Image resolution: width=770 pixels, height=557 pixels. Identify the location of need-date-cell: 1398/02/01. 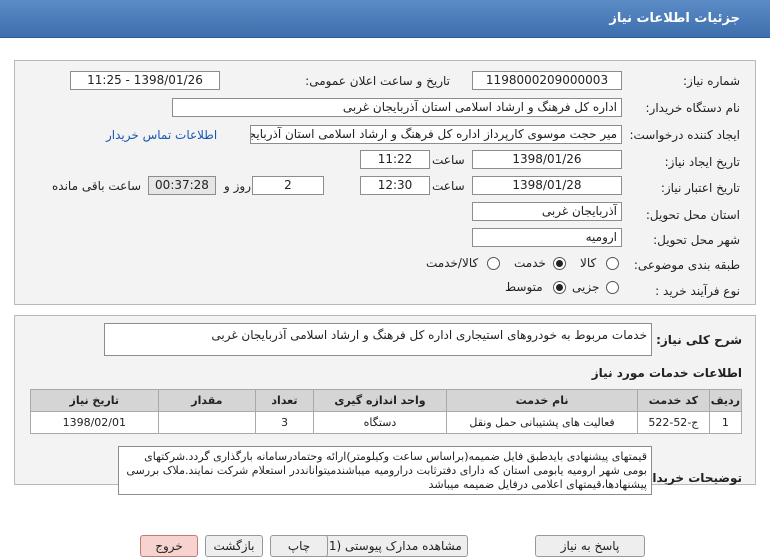
(94, 422).